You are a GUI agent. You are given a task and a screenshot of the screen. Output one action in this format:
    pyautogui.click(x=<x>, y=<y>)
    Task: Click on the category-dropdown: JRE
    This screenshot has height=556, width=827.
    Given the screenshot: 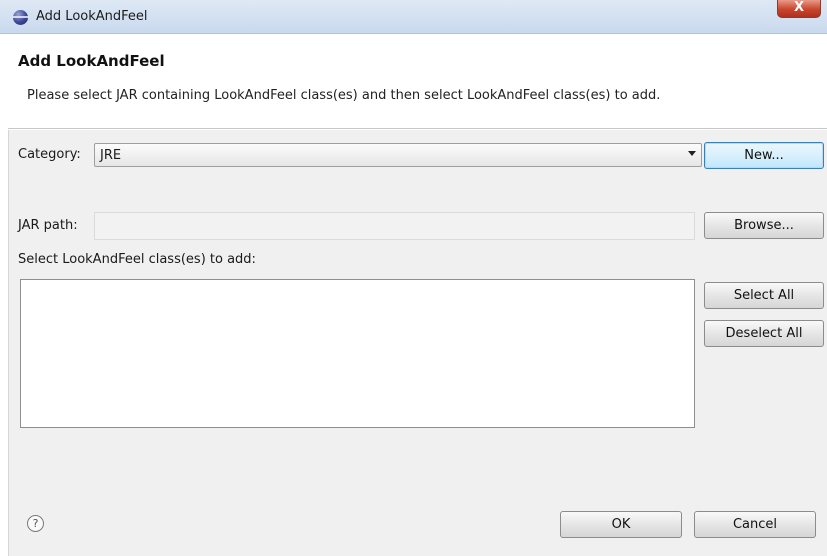 What is the action you would take?
    pyautogui.click(x=398, y=155)
    